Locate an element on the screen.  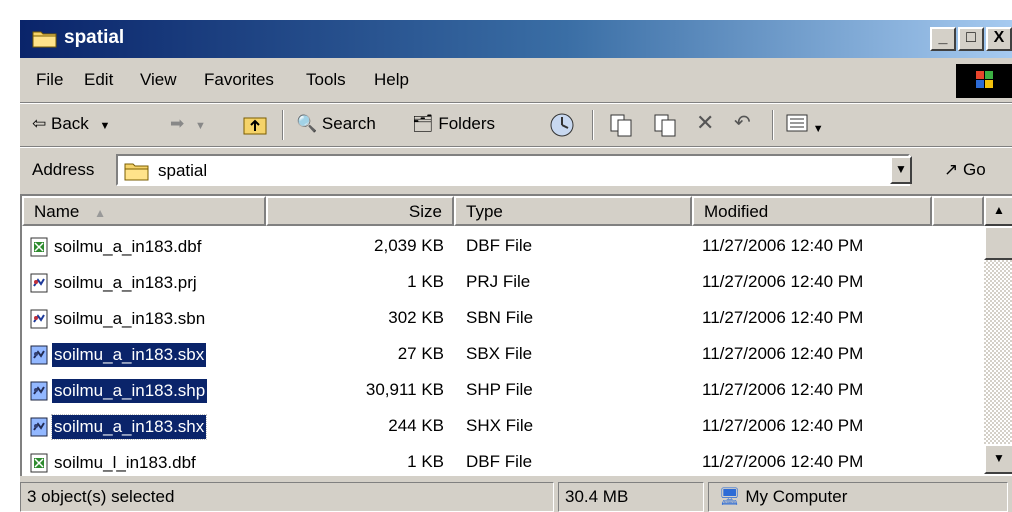
folder-icon is located at coordinates (44, 39).